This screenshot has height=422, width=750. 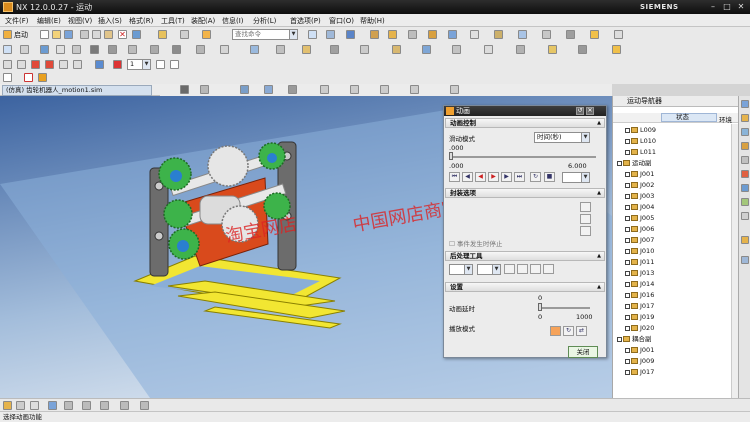 I want to click on menu-edit: 编辑(E), so click(x=49, y=21).